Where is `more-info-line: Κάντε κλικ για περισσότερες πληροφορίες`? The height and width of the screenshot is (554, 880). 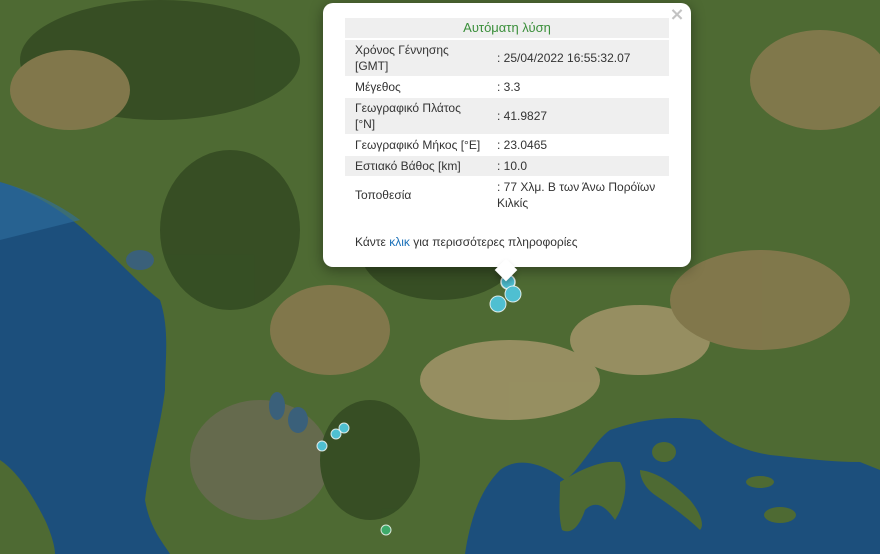
more-info-line: Κάντε κλικ για περισσότερες πληροφορίες is located at coordinates (466, 242).